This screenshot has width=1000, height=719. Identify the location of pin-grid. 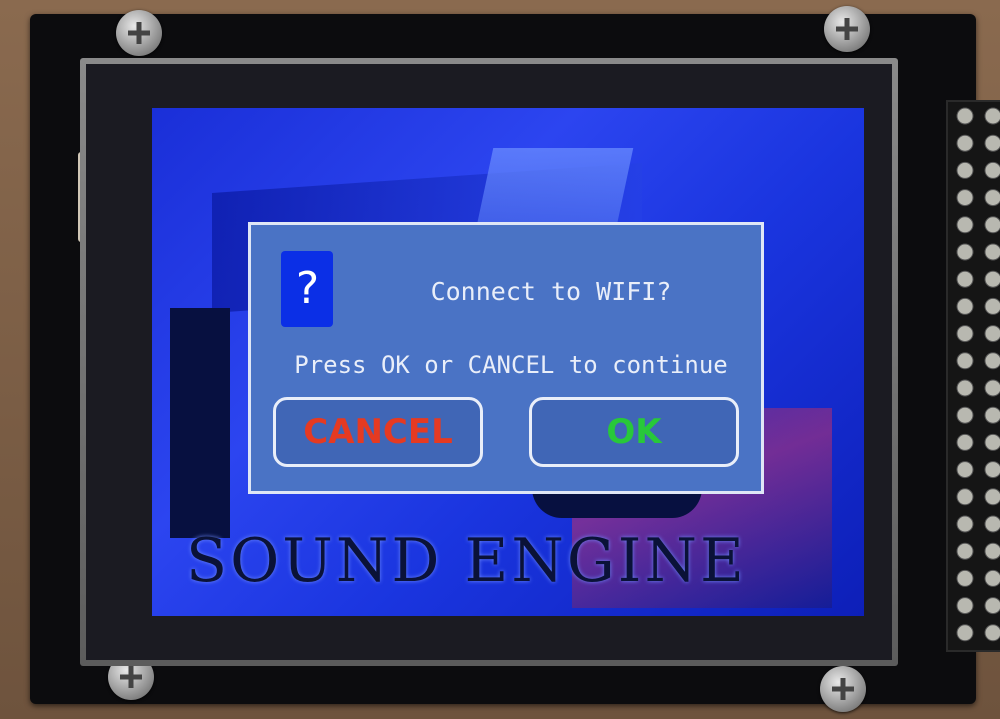
(978, 374).